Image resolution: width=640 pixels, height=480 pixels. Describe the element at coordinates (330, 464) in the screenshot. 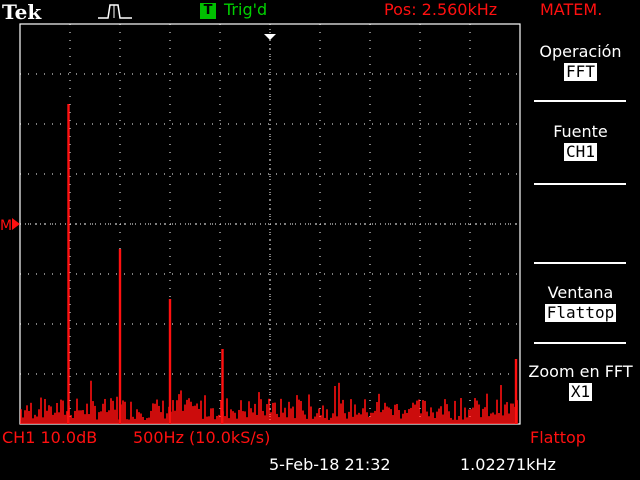

I see `date-time-readout: 5-Feb-18 21:32` at that location.